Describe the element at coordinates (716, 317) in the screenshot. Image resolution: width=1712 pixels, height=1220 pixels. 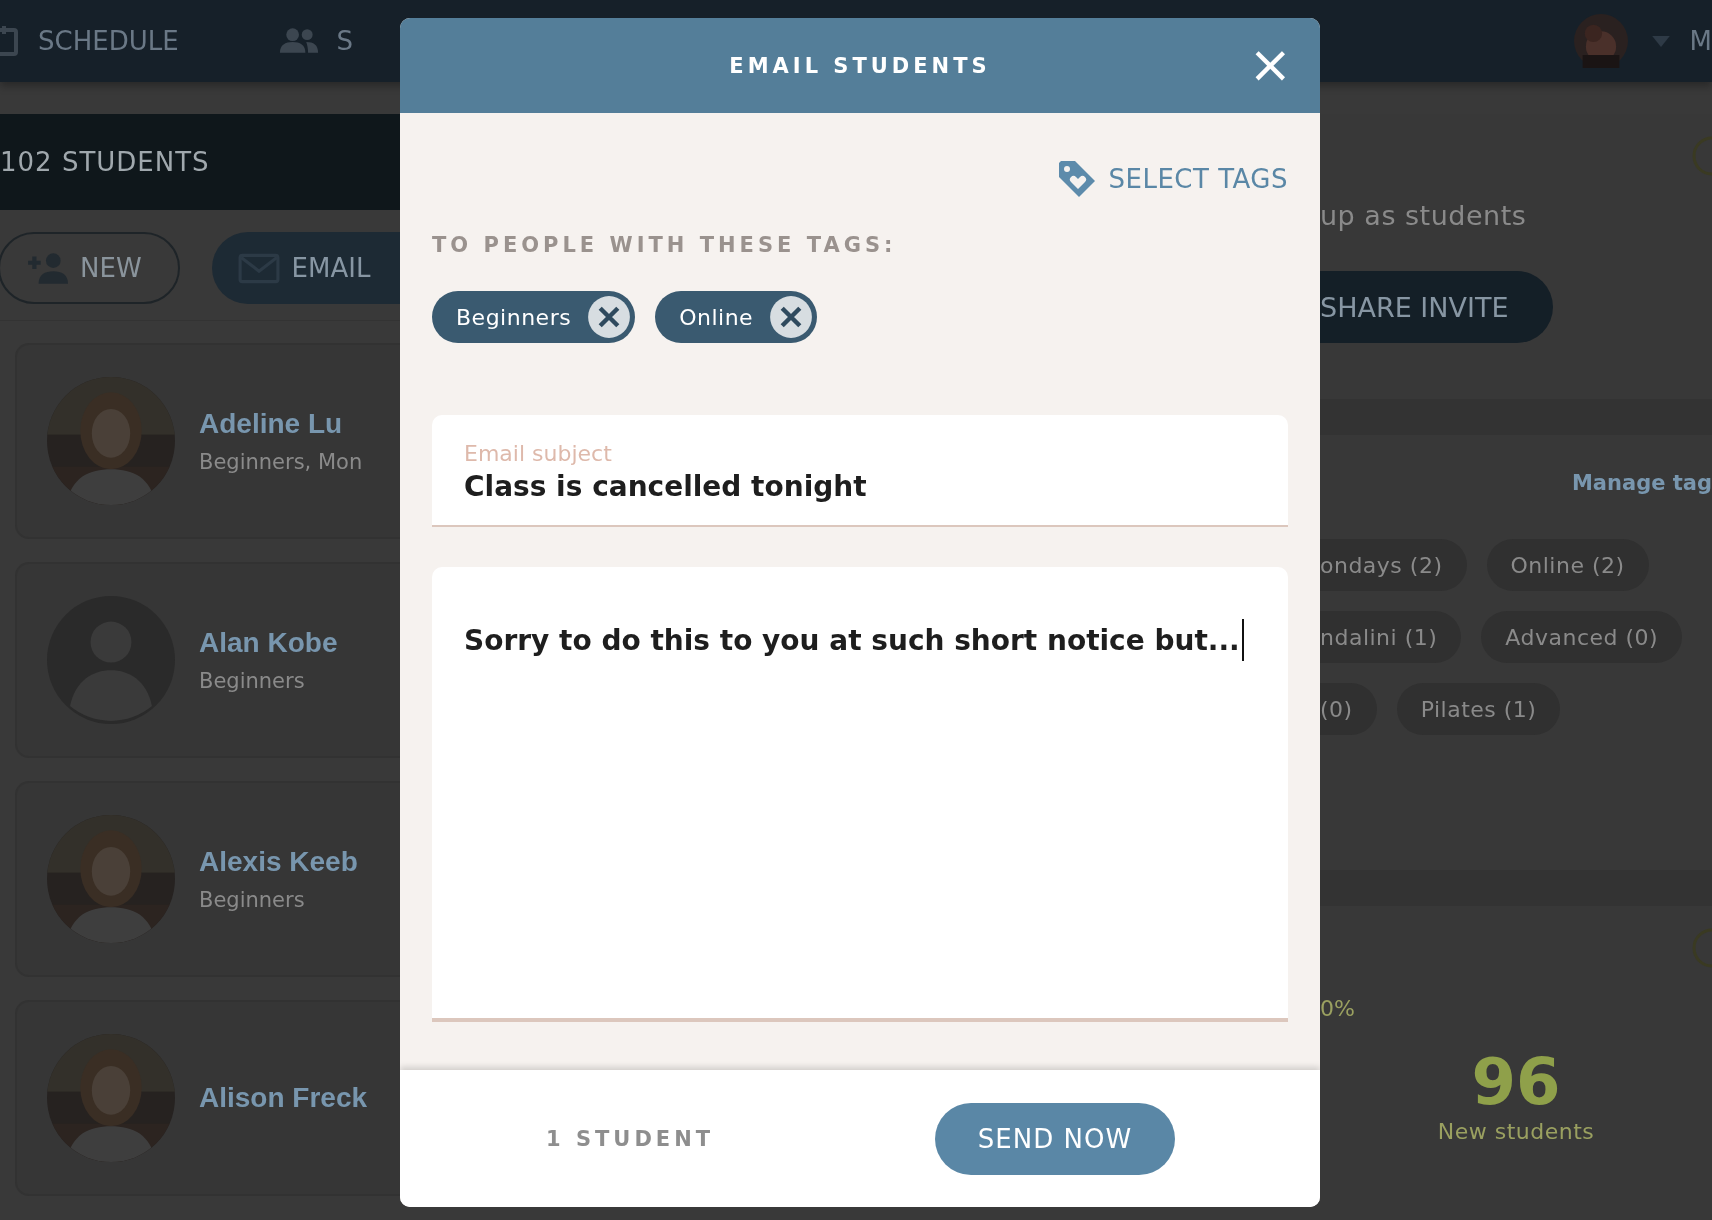
I see `tag-label: Online` at that location.